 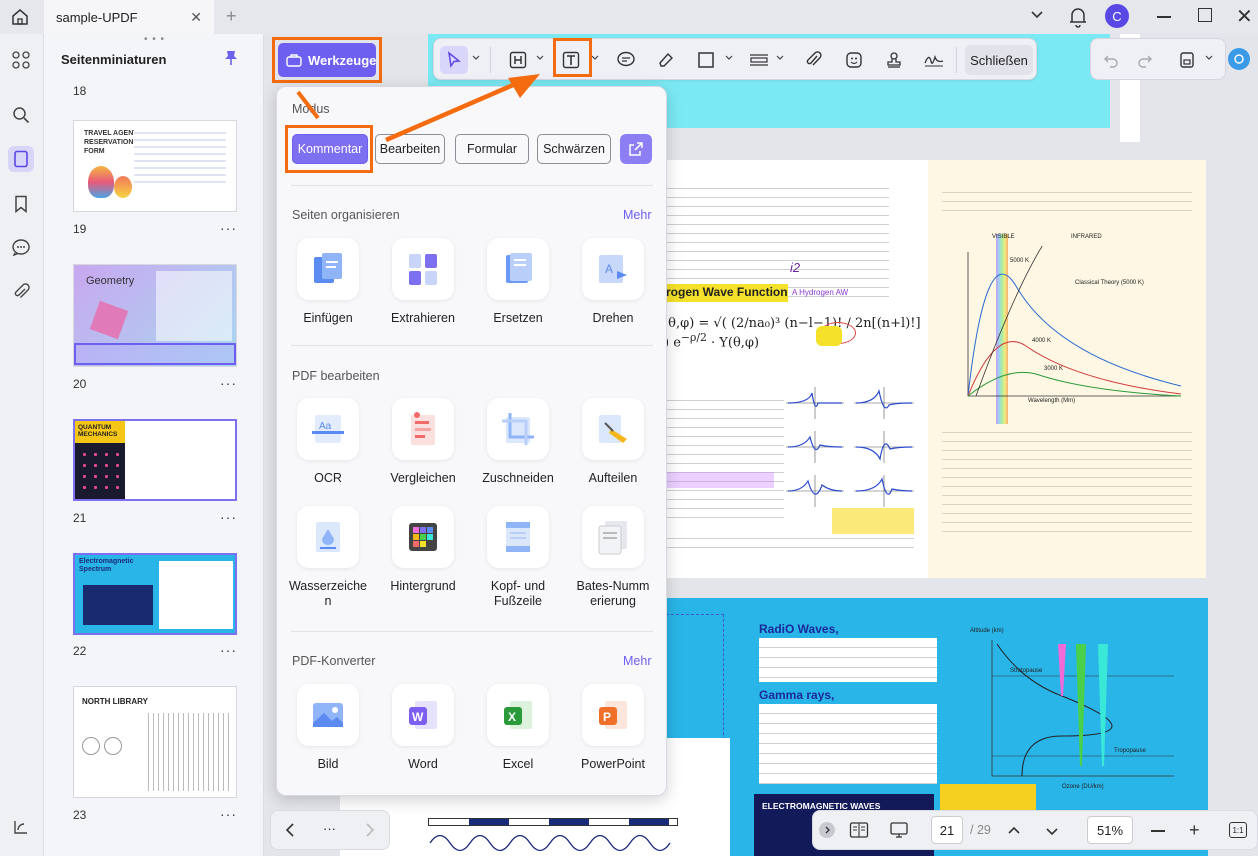 I want to click on close-window-icon: ✕, so click(x=1244, y=16).